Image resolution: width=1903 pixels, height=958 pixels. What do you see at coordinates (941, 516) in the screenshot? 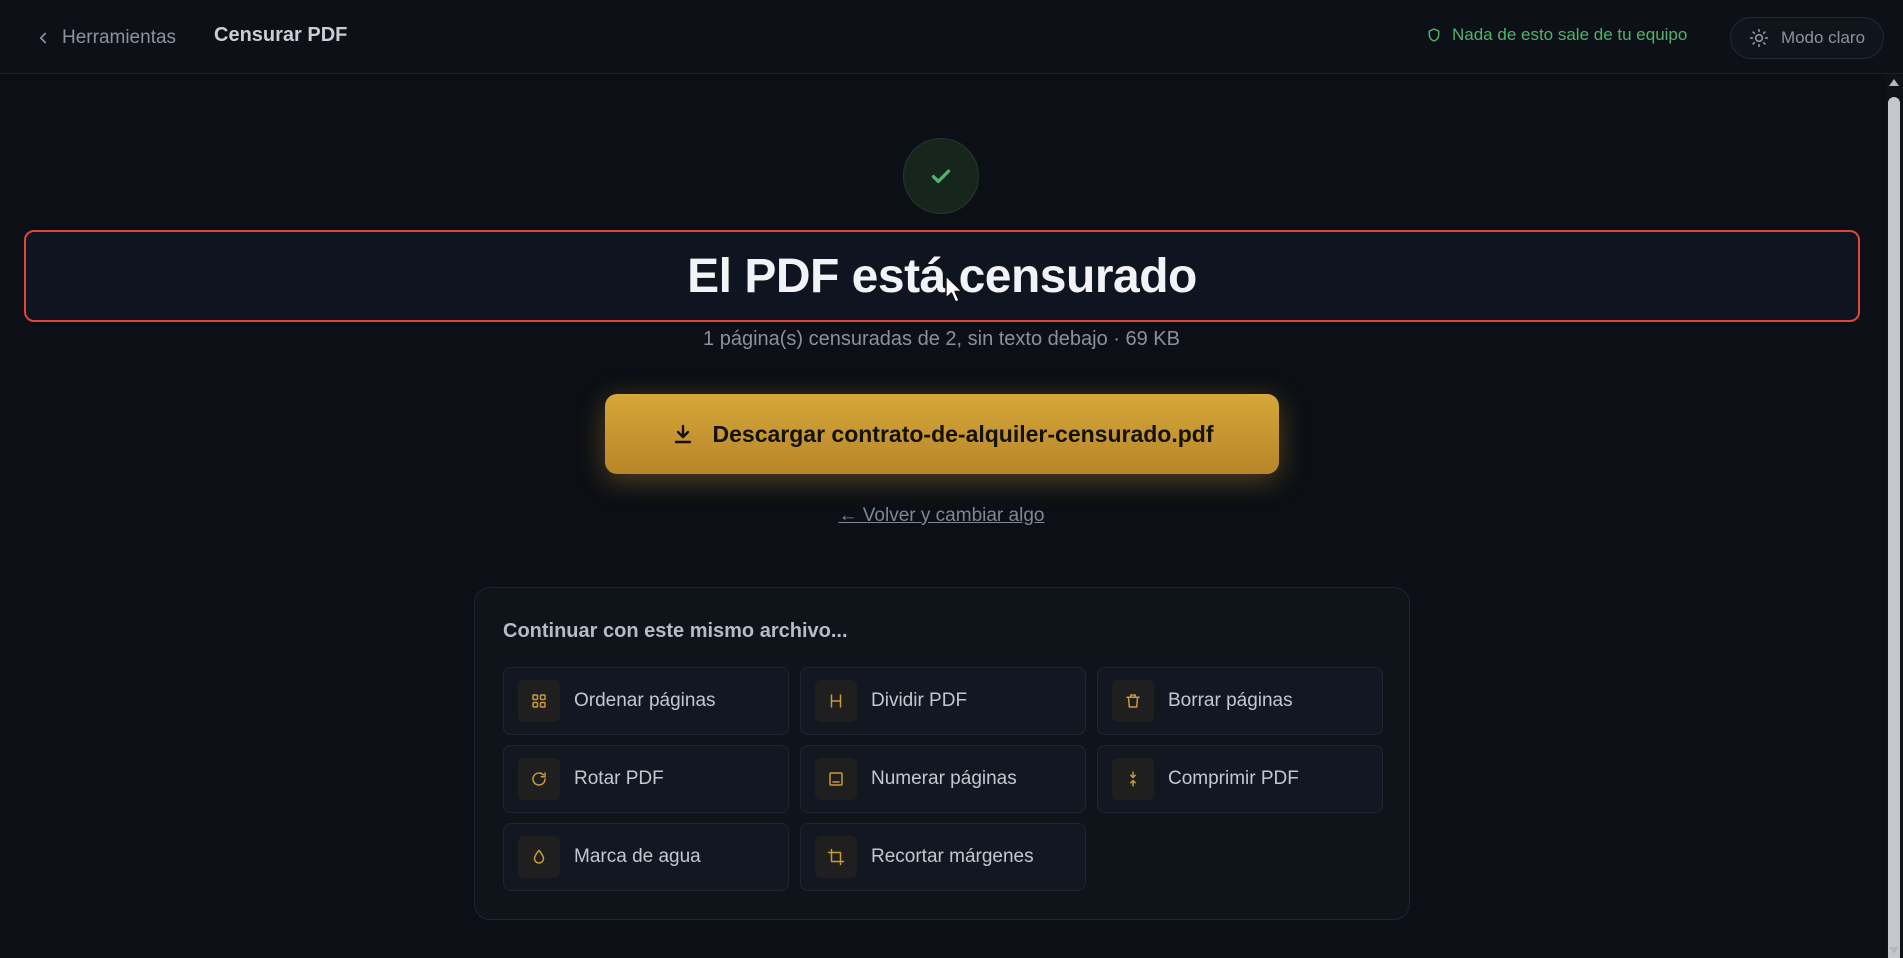
I see `go-back-link: ← Volver y cambiar algo` at bounding box center [941, 516].